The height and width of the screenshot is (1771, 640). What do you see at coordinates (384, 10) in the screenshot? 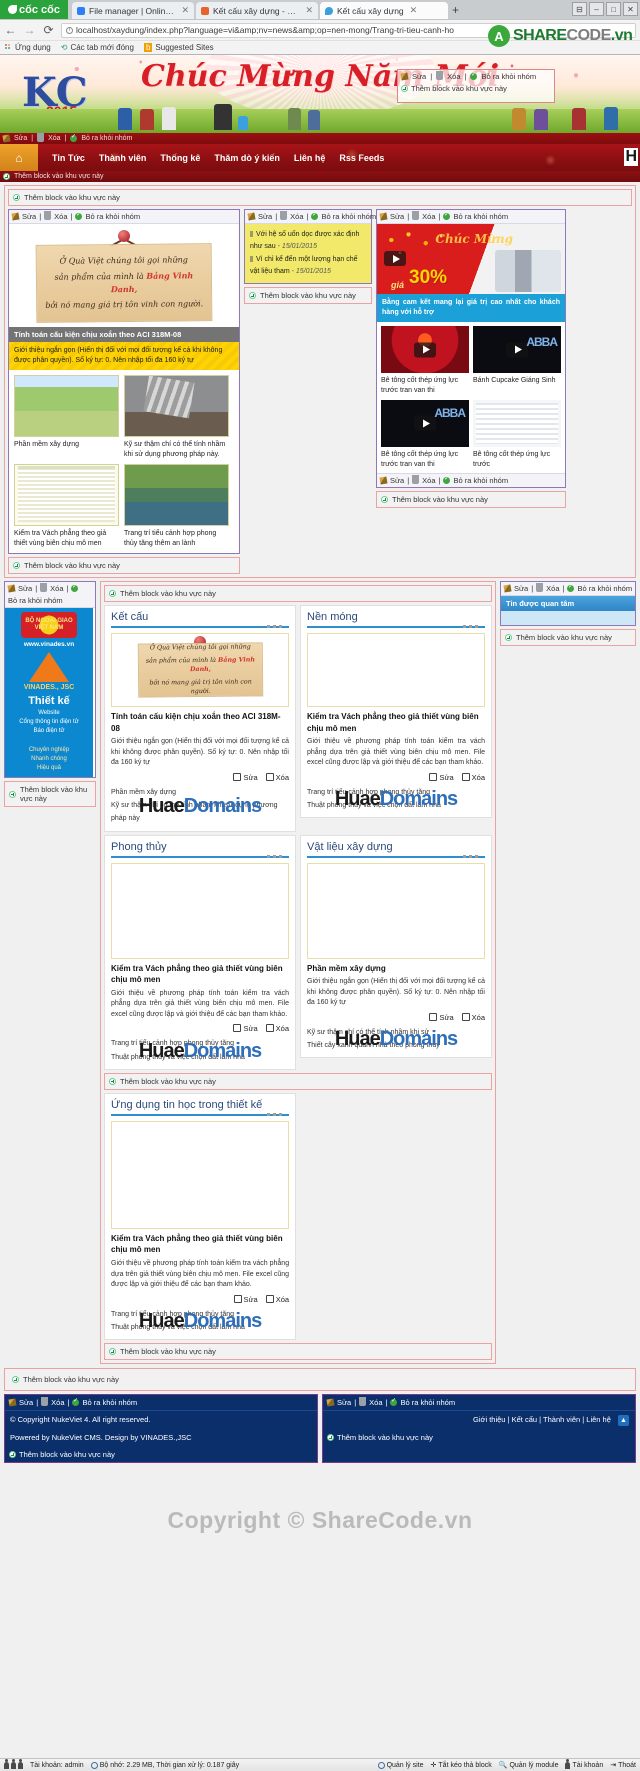
I see `browser-tab-2: Kết cấu xây dựng ✕` at bounding box center [384, 10].